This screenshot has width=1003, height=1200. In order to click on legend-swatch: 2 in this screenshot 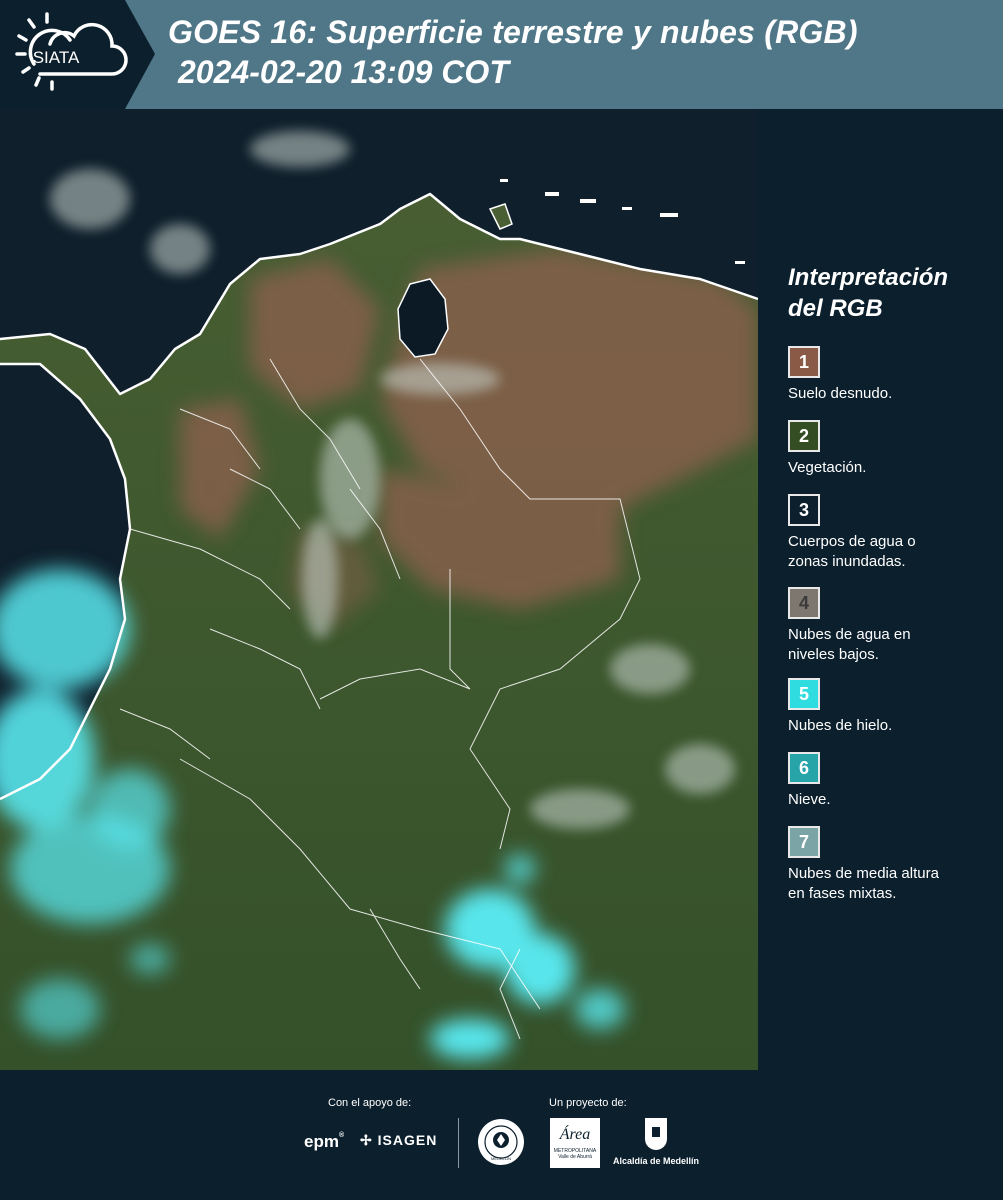, I will do `click(804, 436)`.